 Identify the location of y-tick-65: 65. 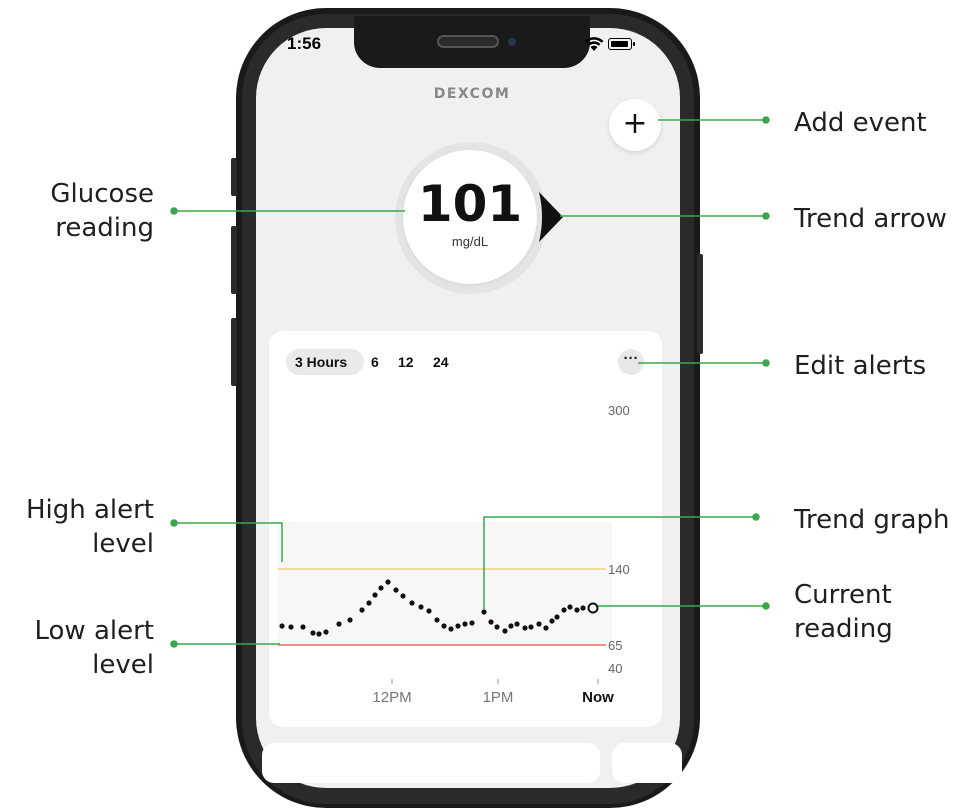
(615, 645).